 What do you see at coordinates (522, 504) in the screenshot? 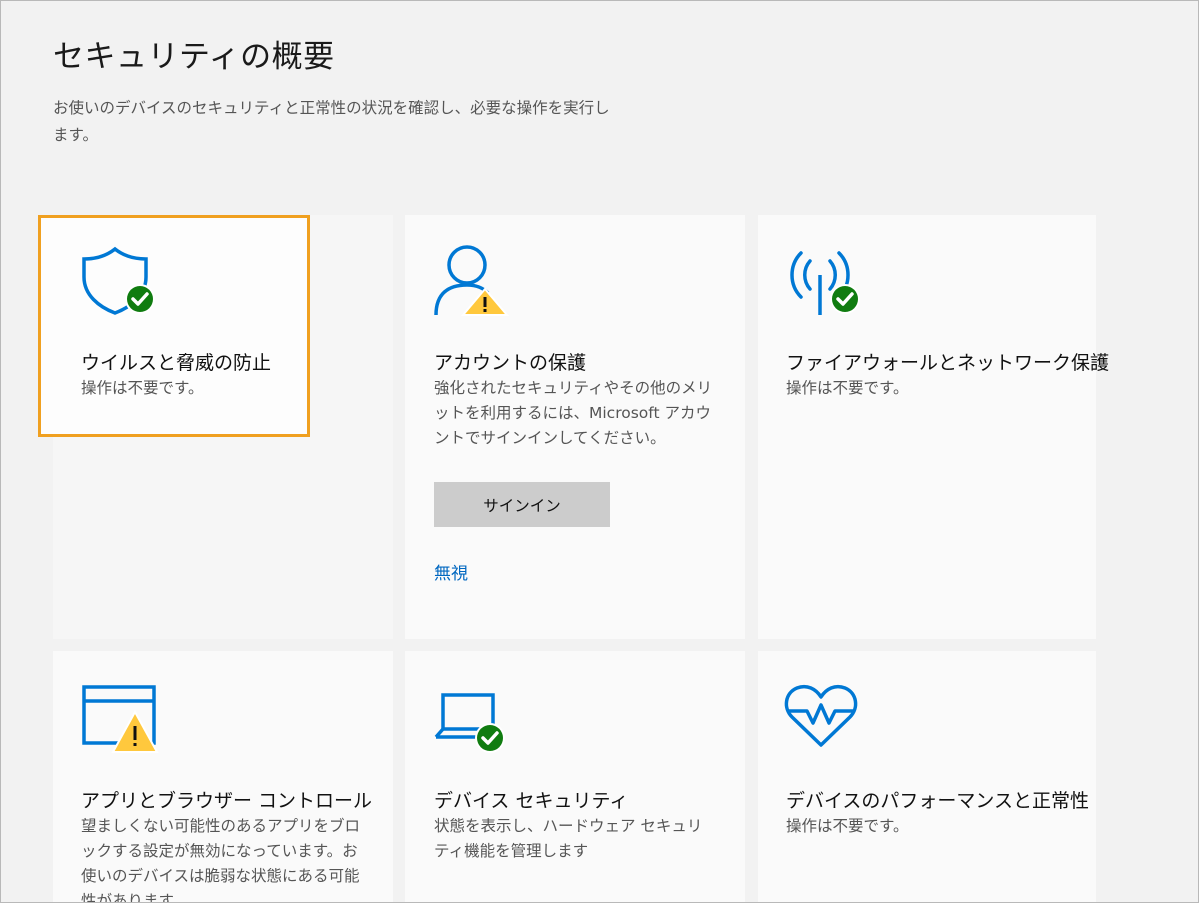
I see `signin-button: サインイン` at bounding box center [522, 504].